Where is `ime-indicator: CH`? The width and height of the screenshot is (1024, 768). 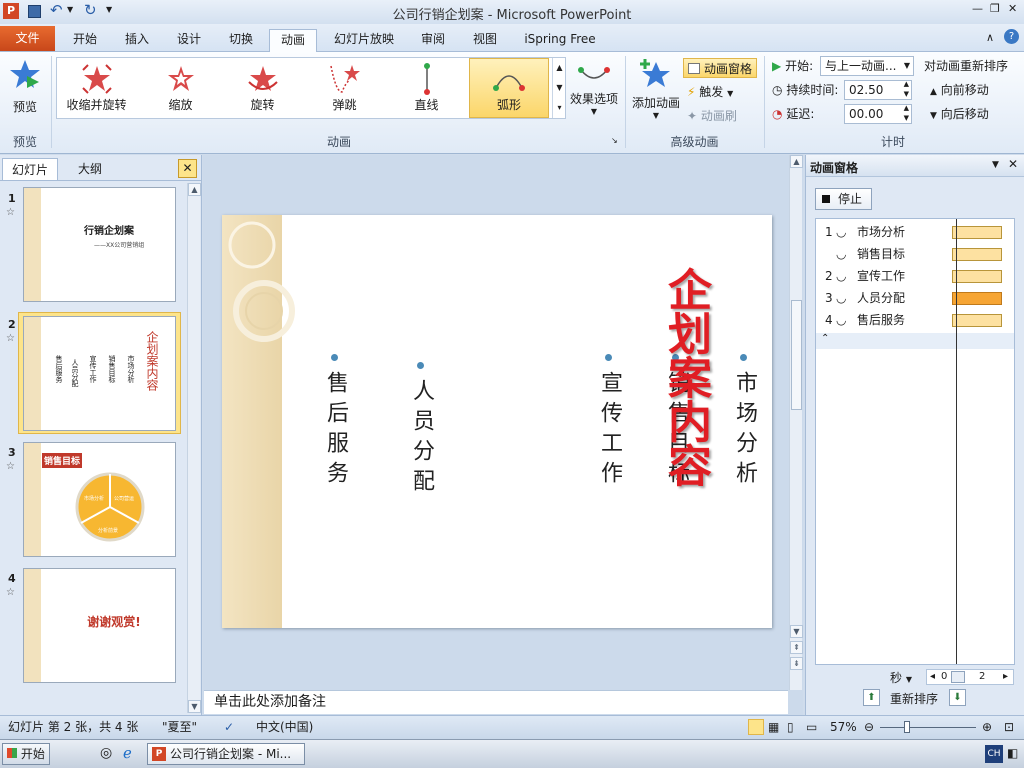 ime-indicator: CH is located at coordinates (994, 754).